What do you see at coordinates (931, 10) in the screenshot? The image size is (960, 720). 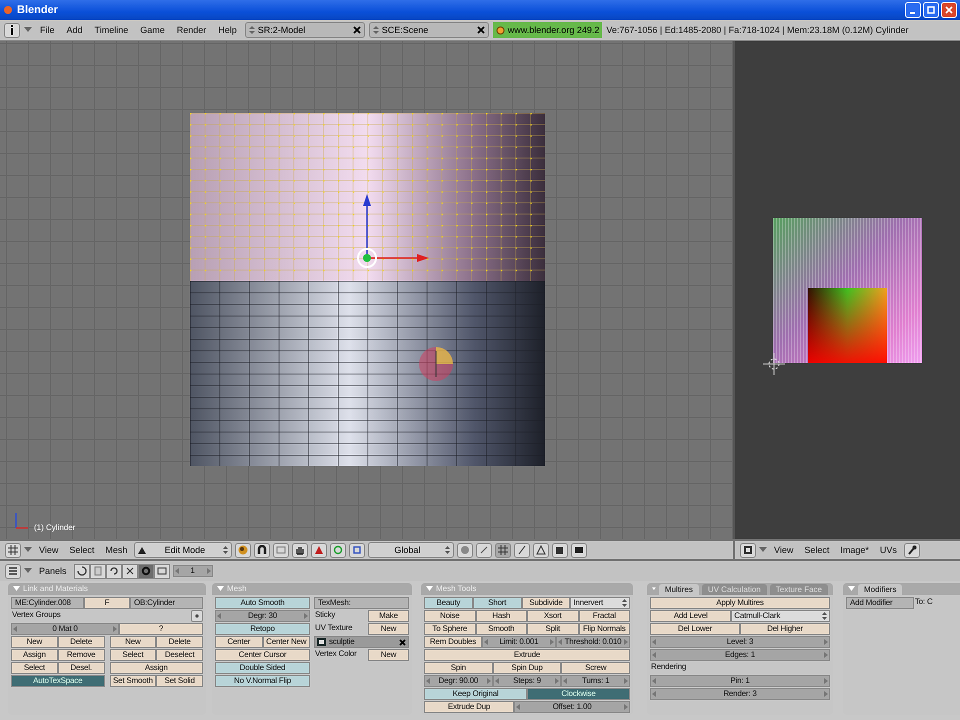 I see `maximize-button` at bounding box center [931, 10].